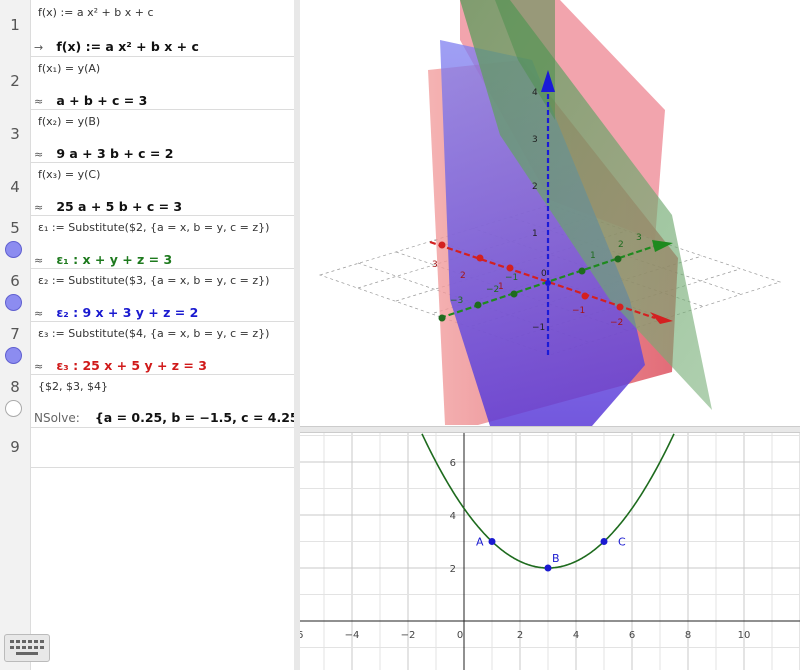 The width and height of the screenshot is (800, 670). Describe the element at coordinates (593, 256) in the screenshot. I see `y-tick-label: 1` at that location.